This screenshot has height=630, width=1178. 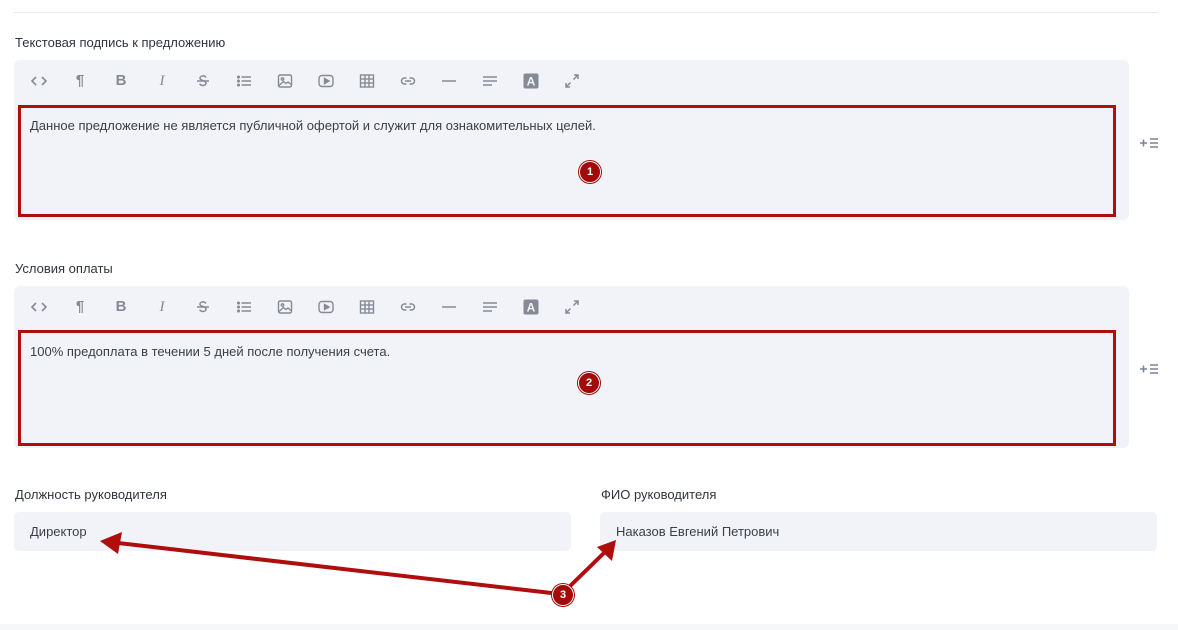 What do you see at coordinates (563, 595) in the screenshot?
I see `annotation-marker-3: 3` at bounding box center [563, 595].